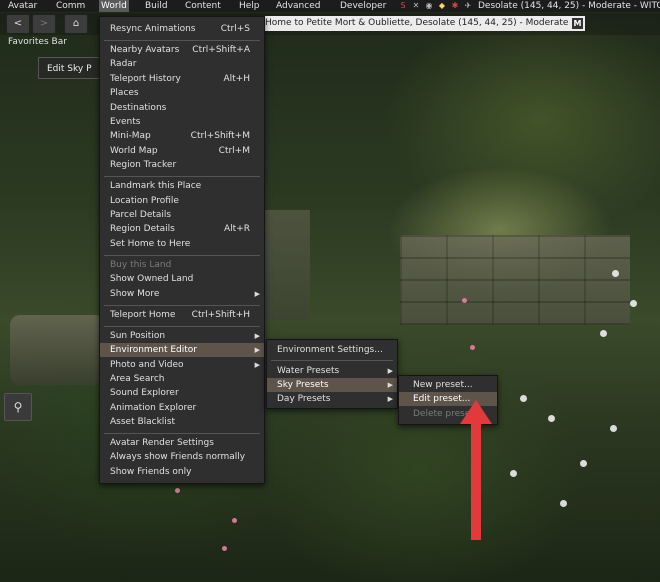 This screenshot has width=660, height=582. Describe the element at coordinates (577, 23) in the screenshot. I see `maturity-badge: M` at that location.